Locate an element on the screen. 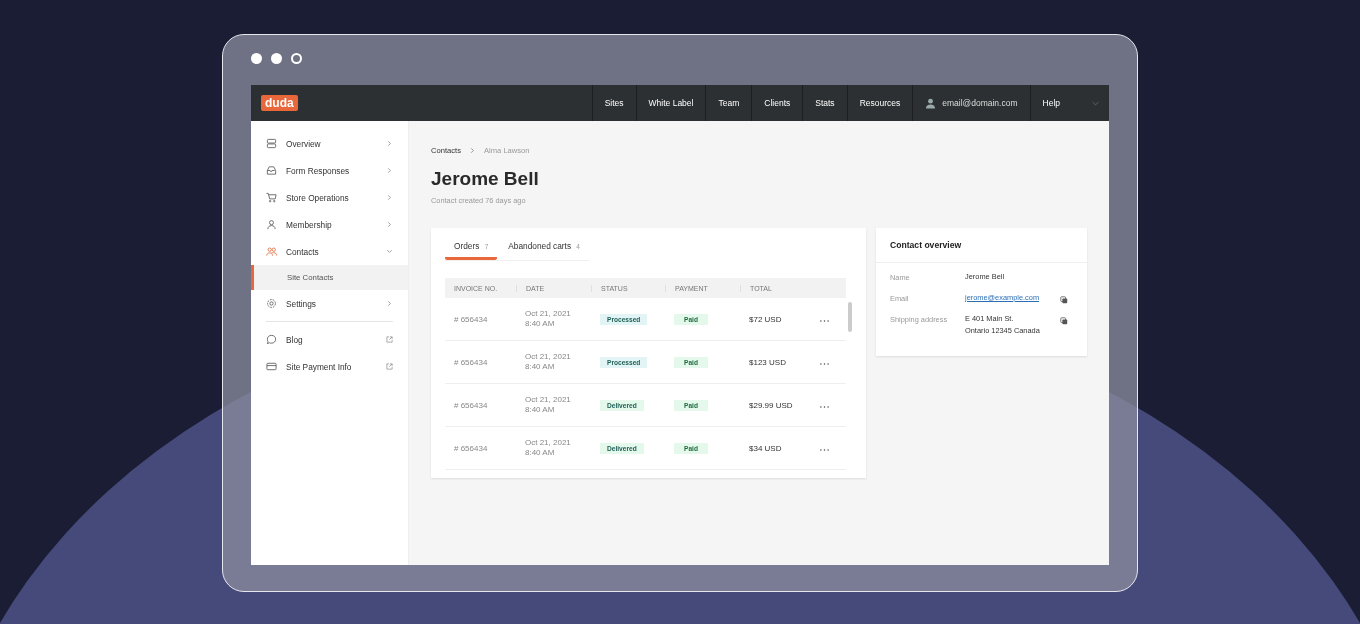 The image size is (1360, 624). table-cell-text: $29.99 USD is located at coordinates (771, 405).